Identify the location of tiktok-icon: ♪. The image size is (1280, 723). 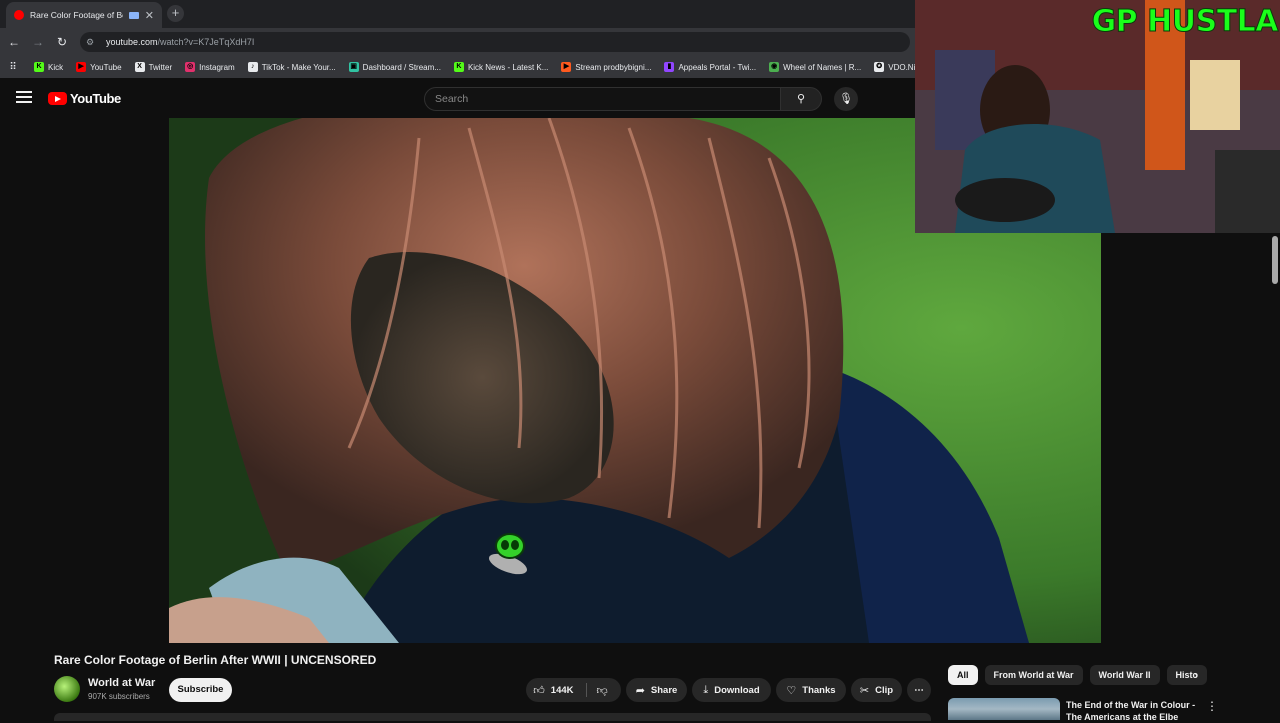
(252, 67).